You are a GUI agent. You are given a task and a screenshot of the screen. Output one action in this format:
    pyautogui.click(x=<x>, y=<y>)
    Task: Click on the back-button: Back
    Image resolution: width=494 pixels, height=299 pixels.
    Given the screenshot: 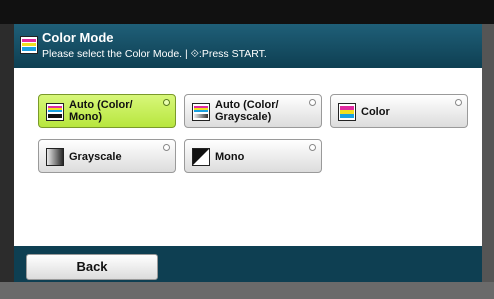 What is the action you would take?
    pyautogui.click(x=92, y=267)
    